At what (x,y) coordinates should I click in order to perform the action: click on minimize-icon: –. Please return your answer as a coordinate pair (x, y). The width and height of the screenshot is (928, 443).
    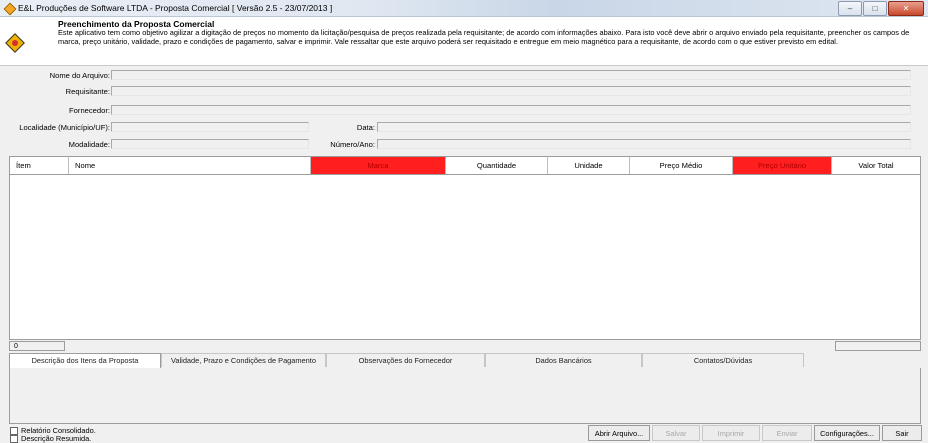
    Looking at the image, I should click on (850, 8).